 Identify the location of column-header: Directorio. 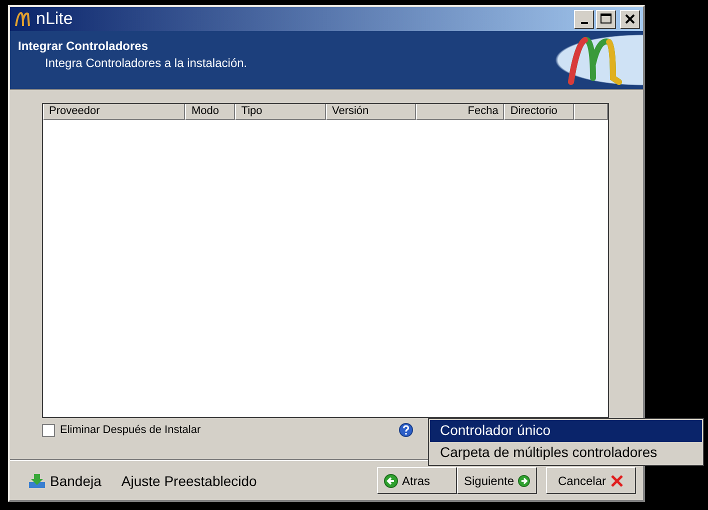
(539, 112).